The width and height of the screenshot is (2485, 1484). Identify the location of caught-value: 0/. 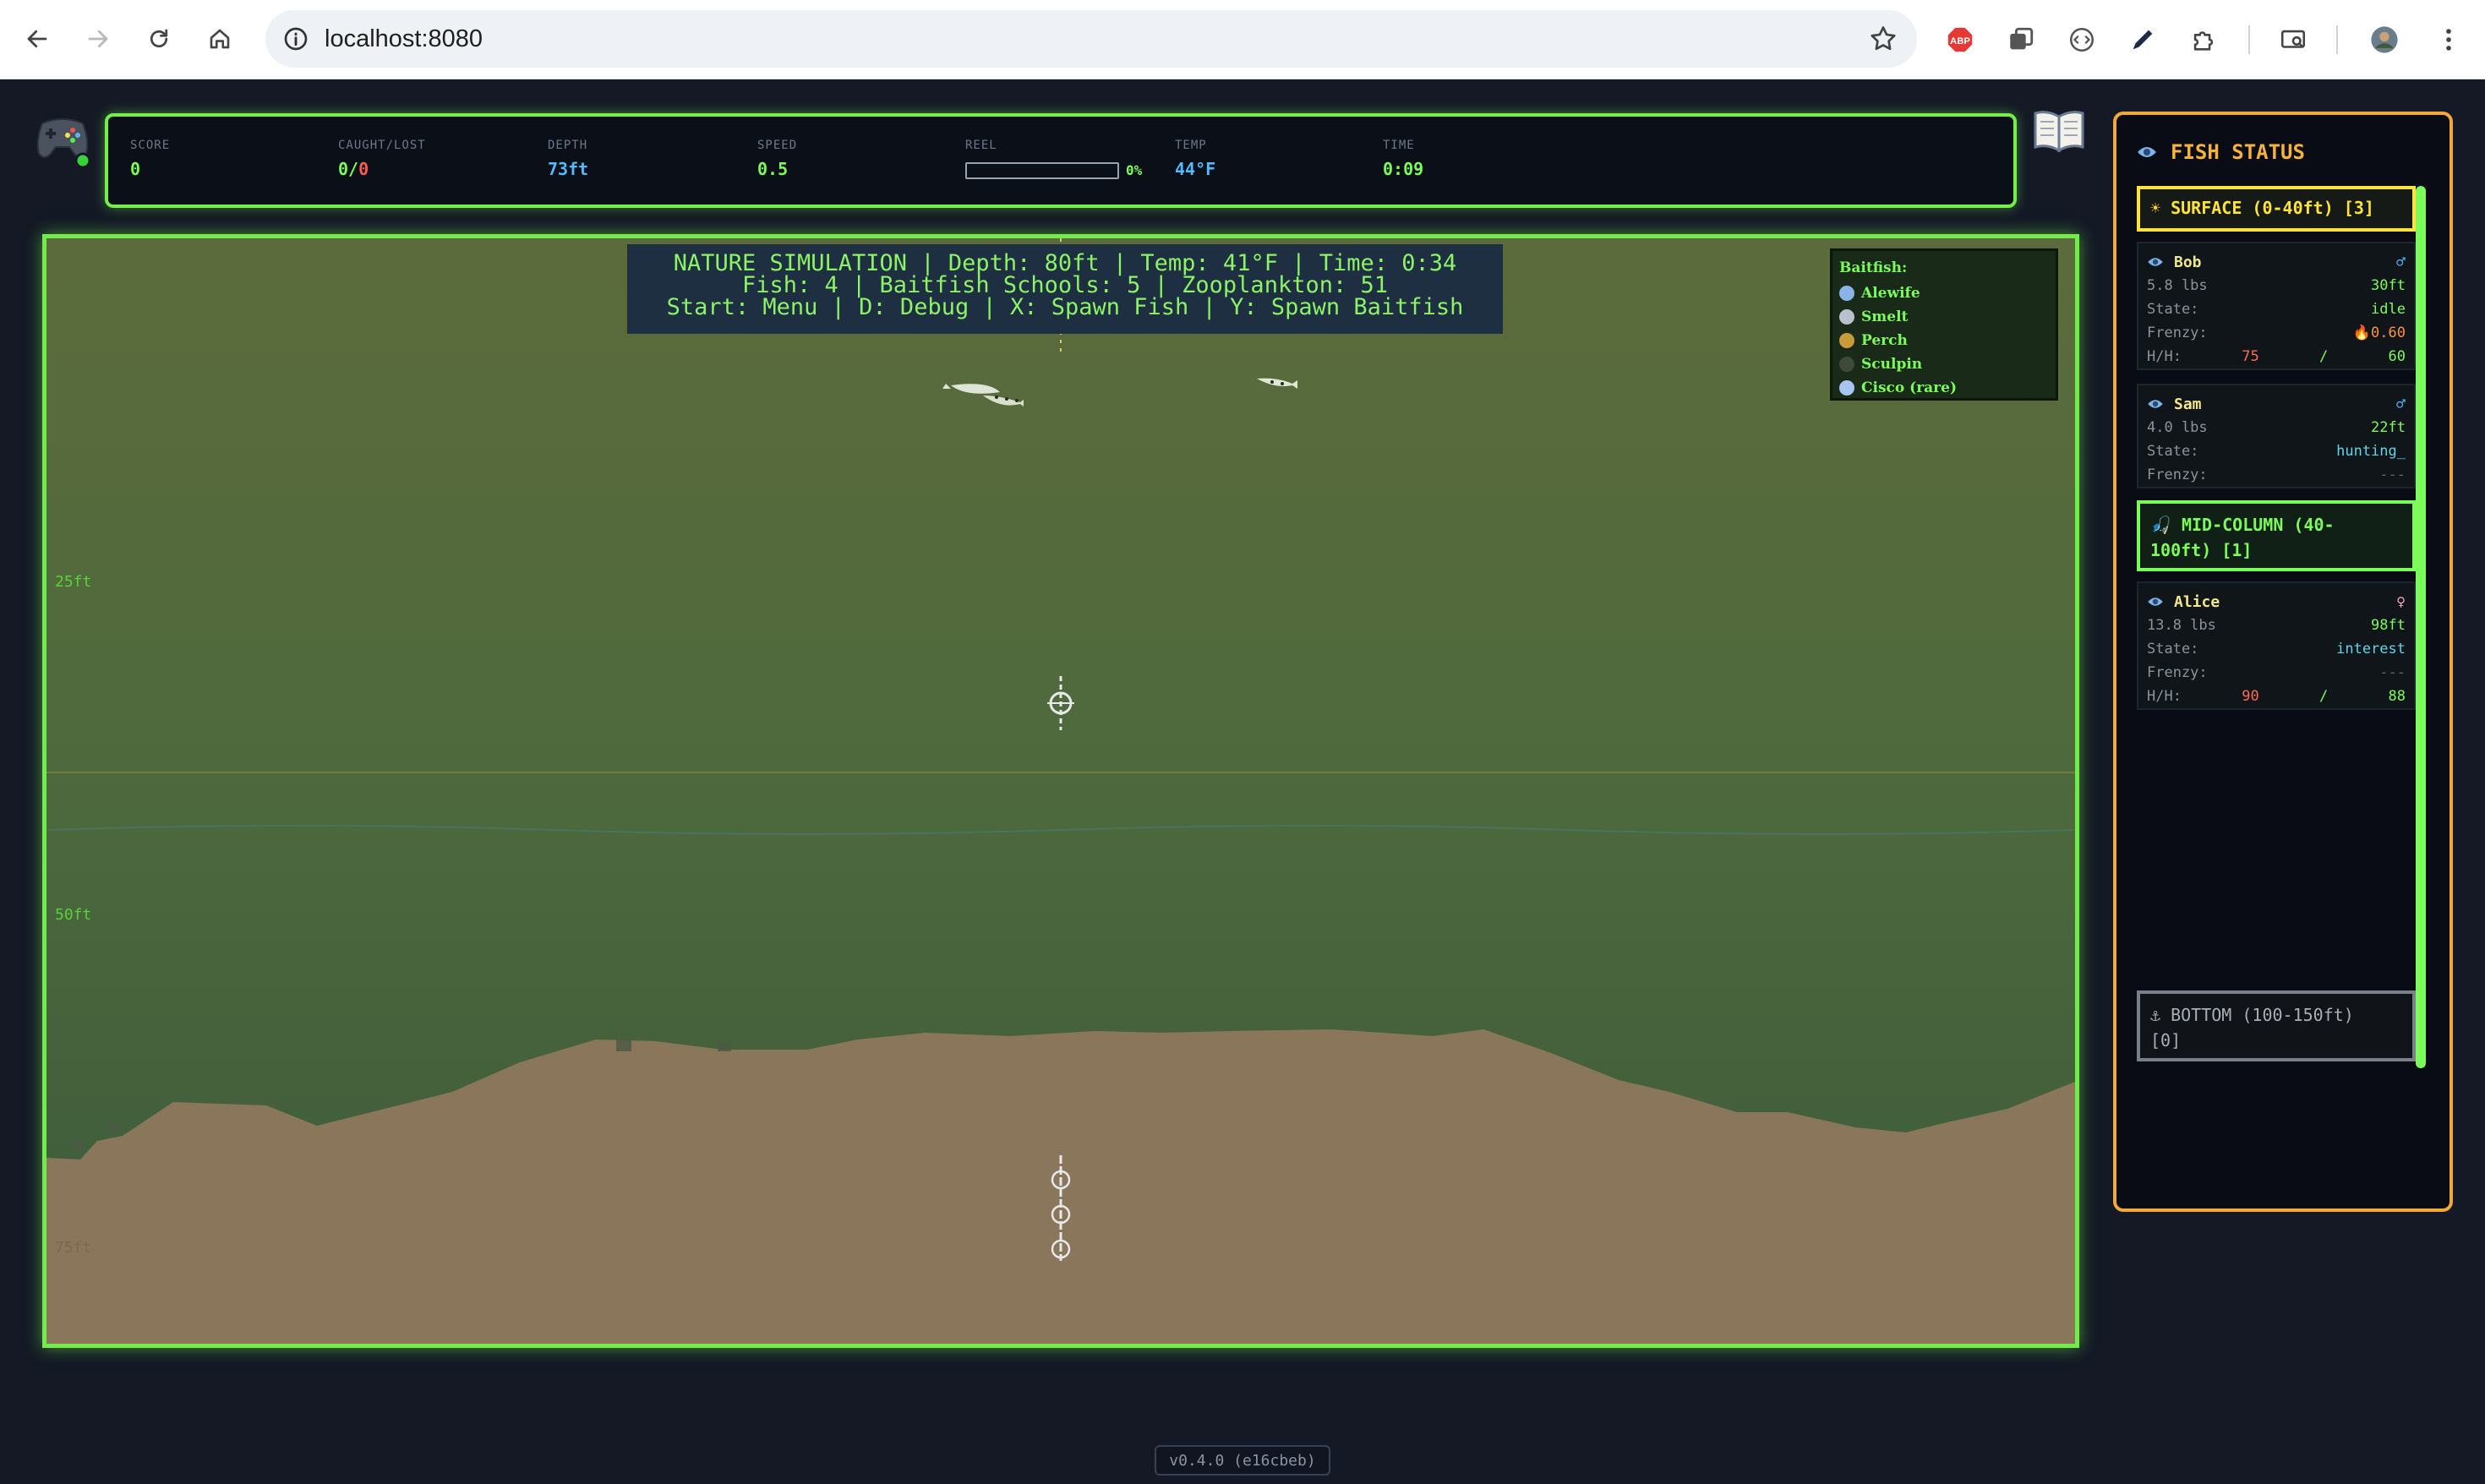
(348, 169).